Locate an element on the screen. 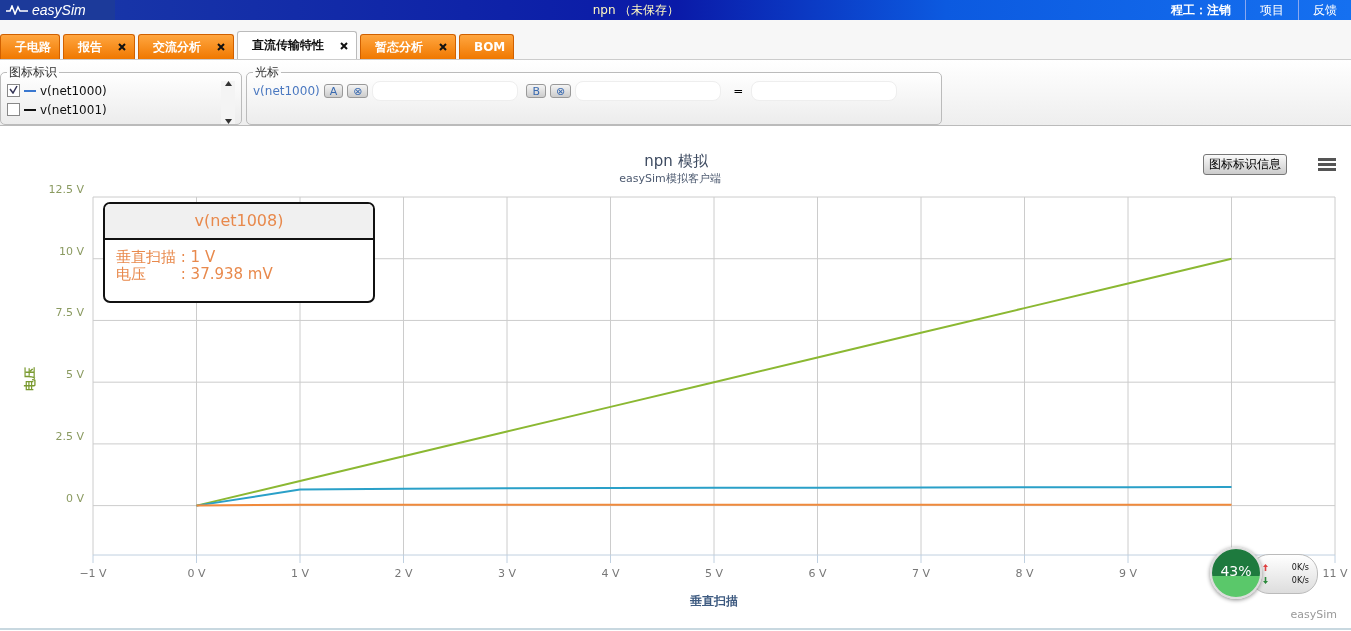 This screenshot has height=631, width=1351. chart-credit: easySim is located at coordinates (1313, 614).